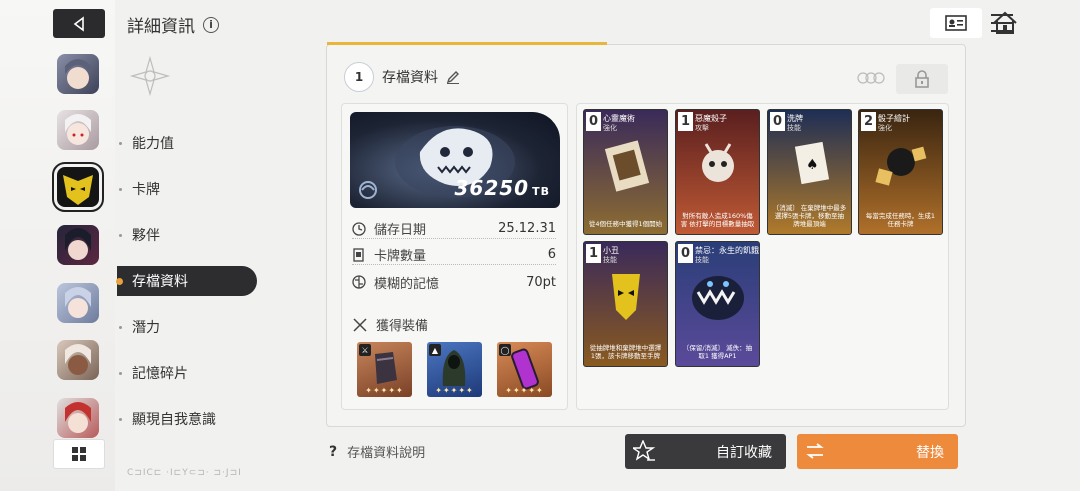 Image resolution: width=1080 pixels, height=491 pixels. Describe the element at coordinates (454, 282) in the screenshot. I see `stat-vague-memory: 模糊的記憶 70pt` at that location.